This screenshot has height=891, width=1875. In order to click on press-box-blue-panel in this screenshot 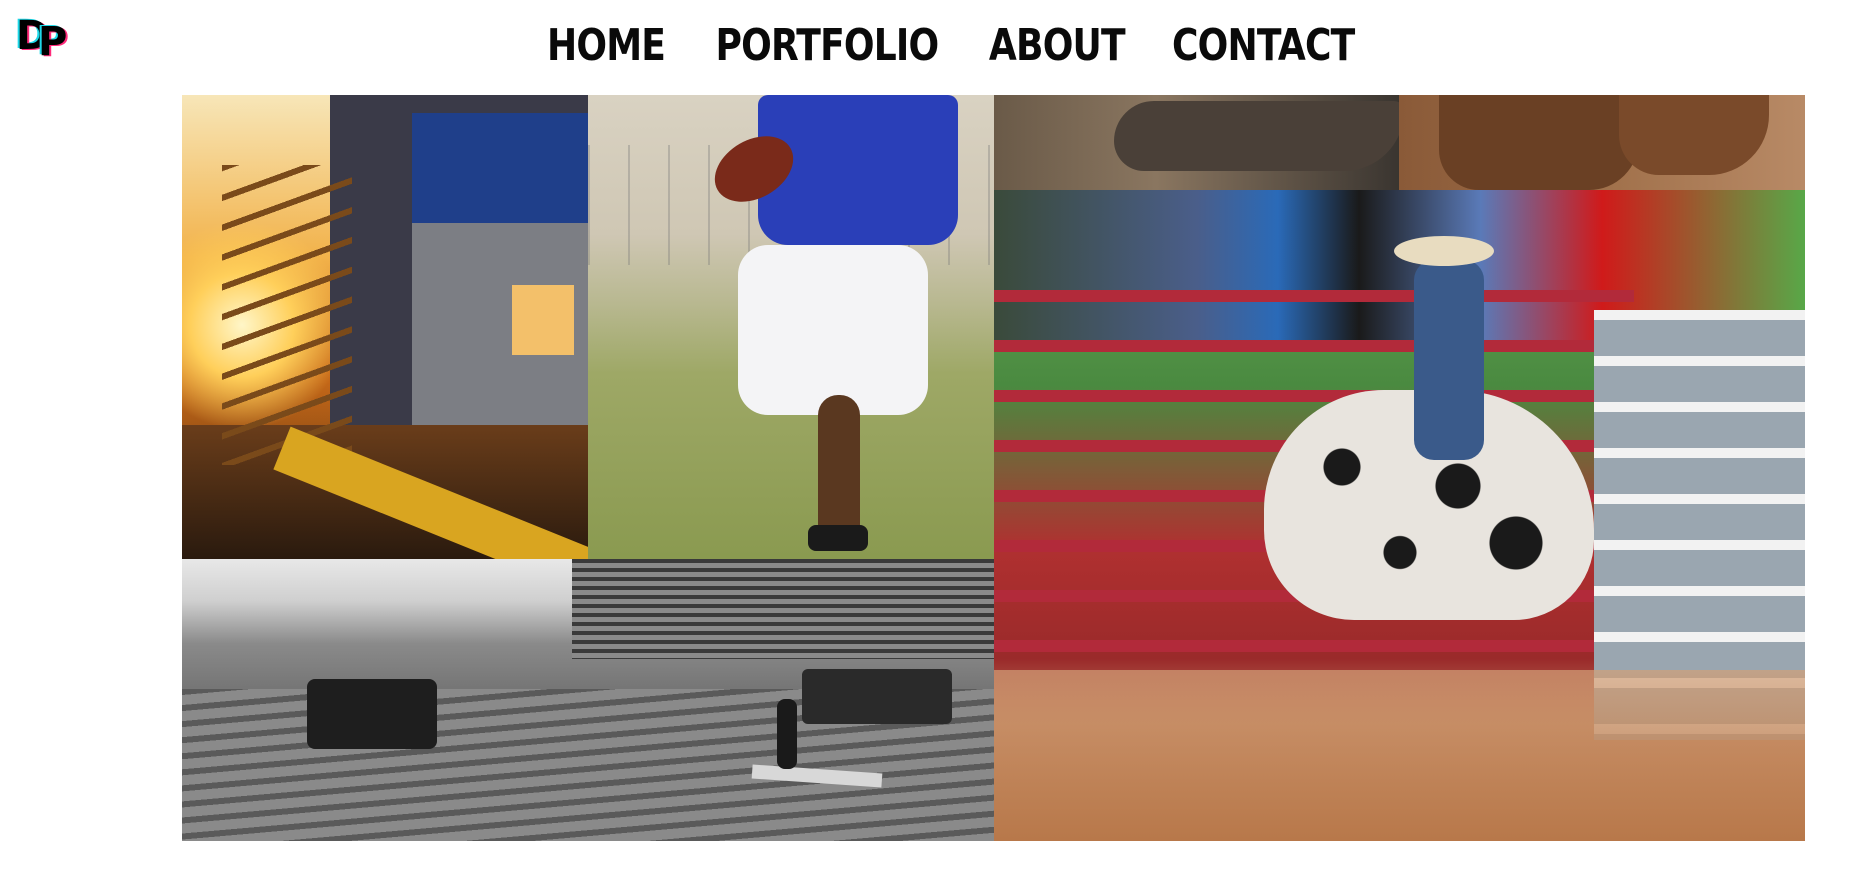, I will do `click(500, 168)`.